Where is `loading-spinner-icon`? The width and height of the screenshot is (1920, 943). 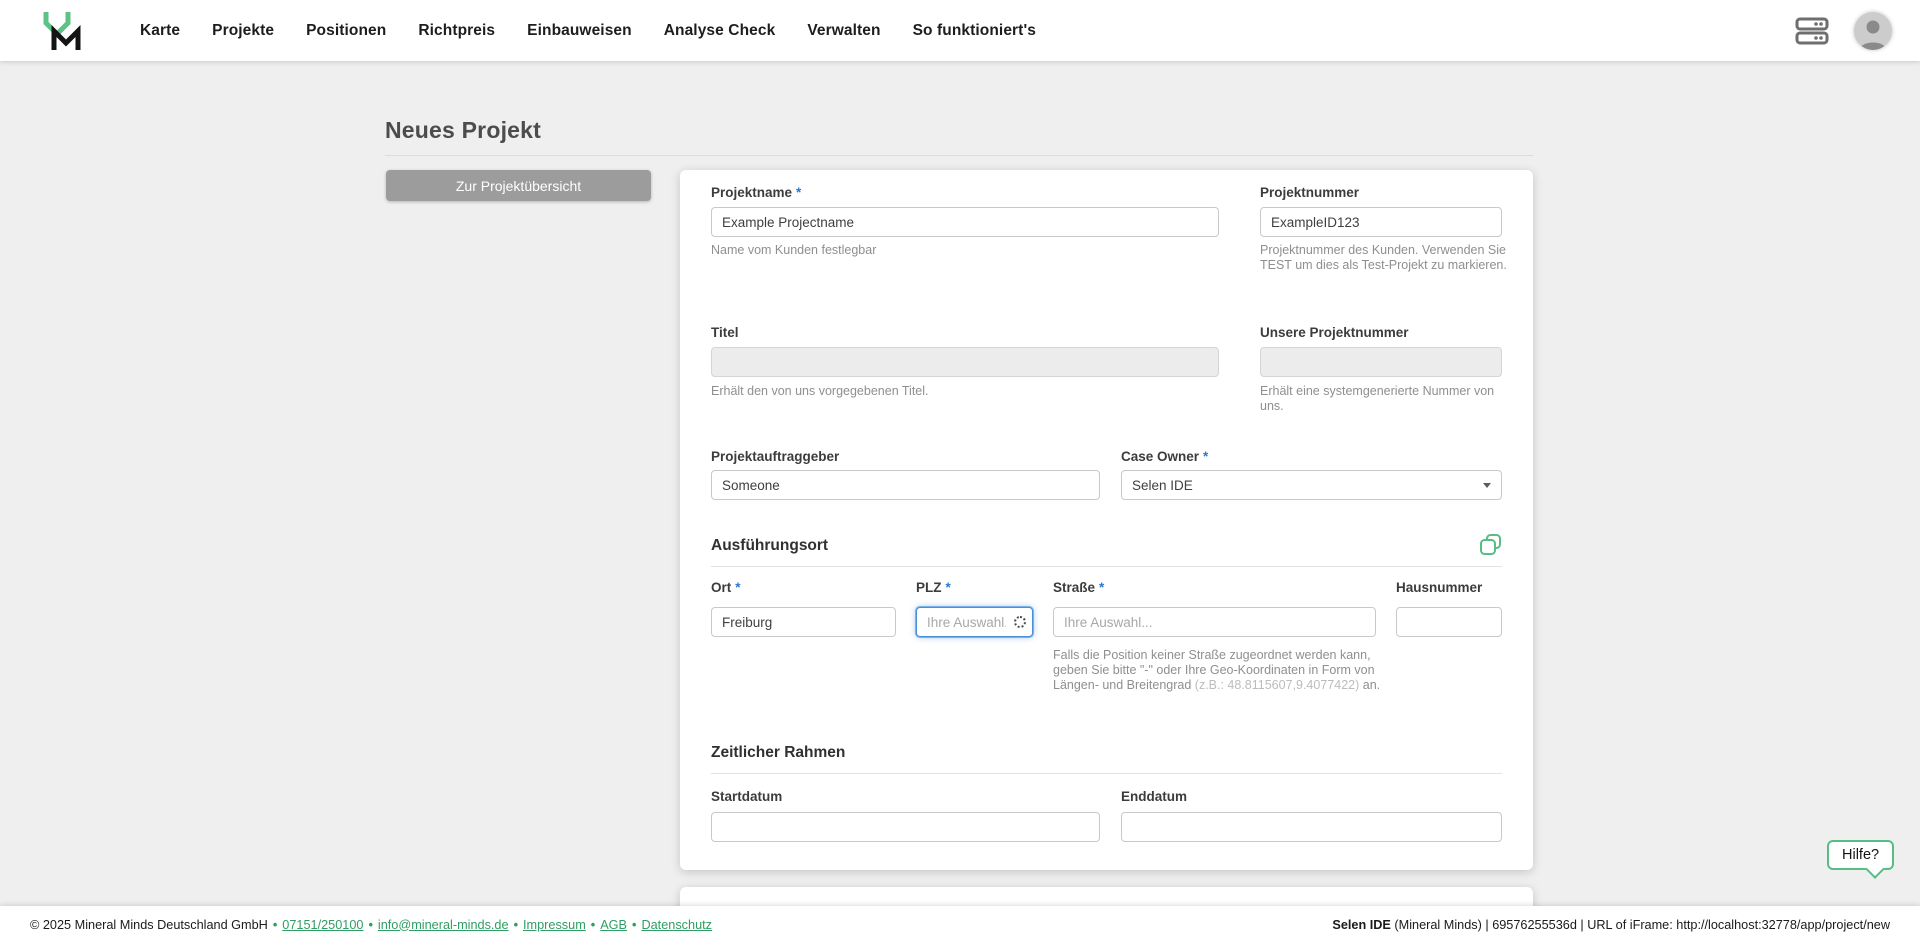
loading-spinner-icon is located at coordinates (1020, 622).